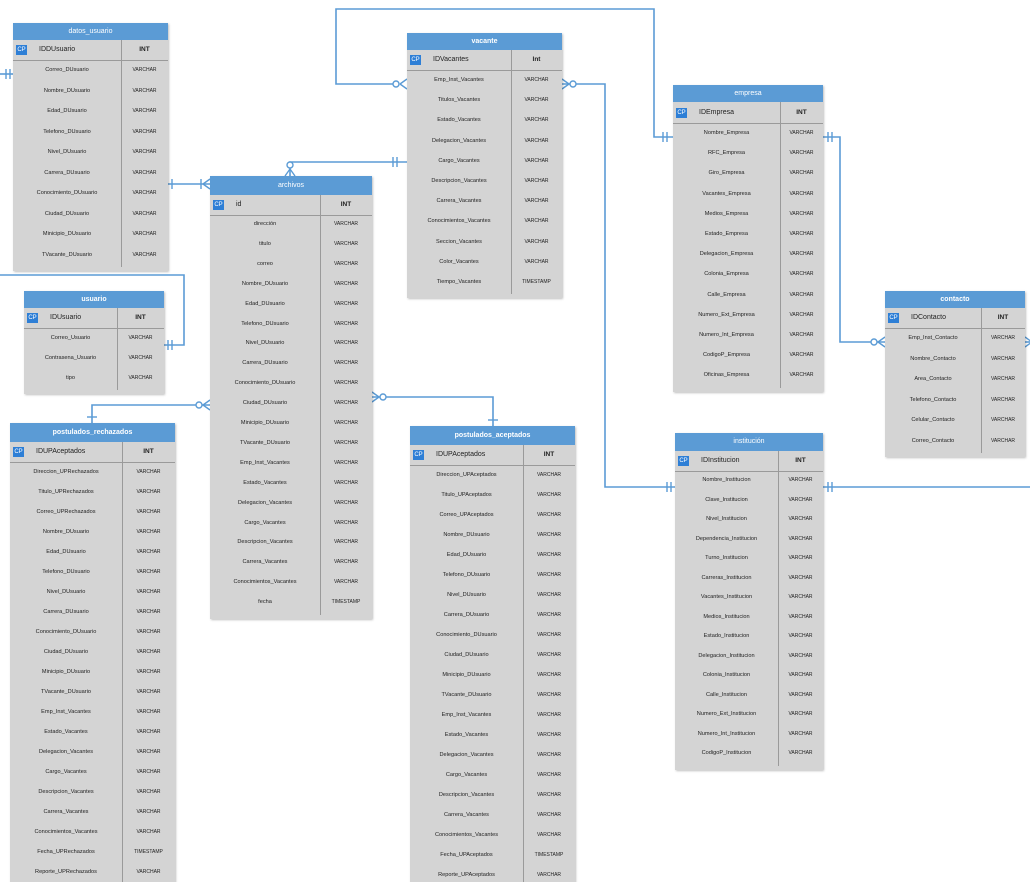 The height and width of the screenshot is (882, 1030). What do you see at coordinates (492, 435) in the screenshot?
I see `entity-title: postulados_aceptados` at bounding box center [492, 435].